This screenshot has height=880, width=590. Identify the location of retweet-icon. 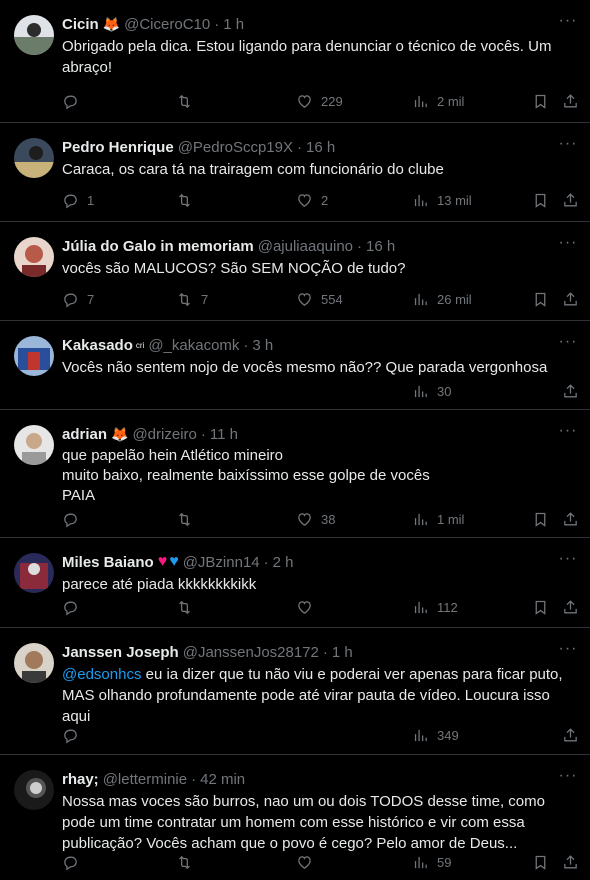
(184, 519).